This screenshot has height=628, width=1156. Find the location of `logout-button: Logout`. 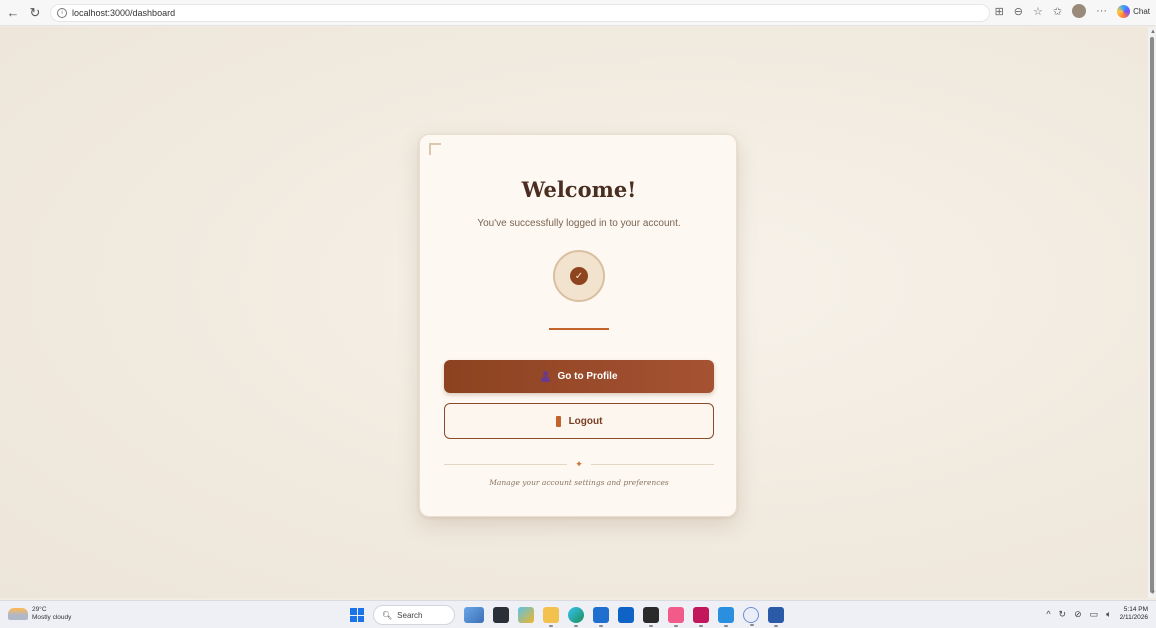

logout-button: Logout is located at coordinates (579, 421).